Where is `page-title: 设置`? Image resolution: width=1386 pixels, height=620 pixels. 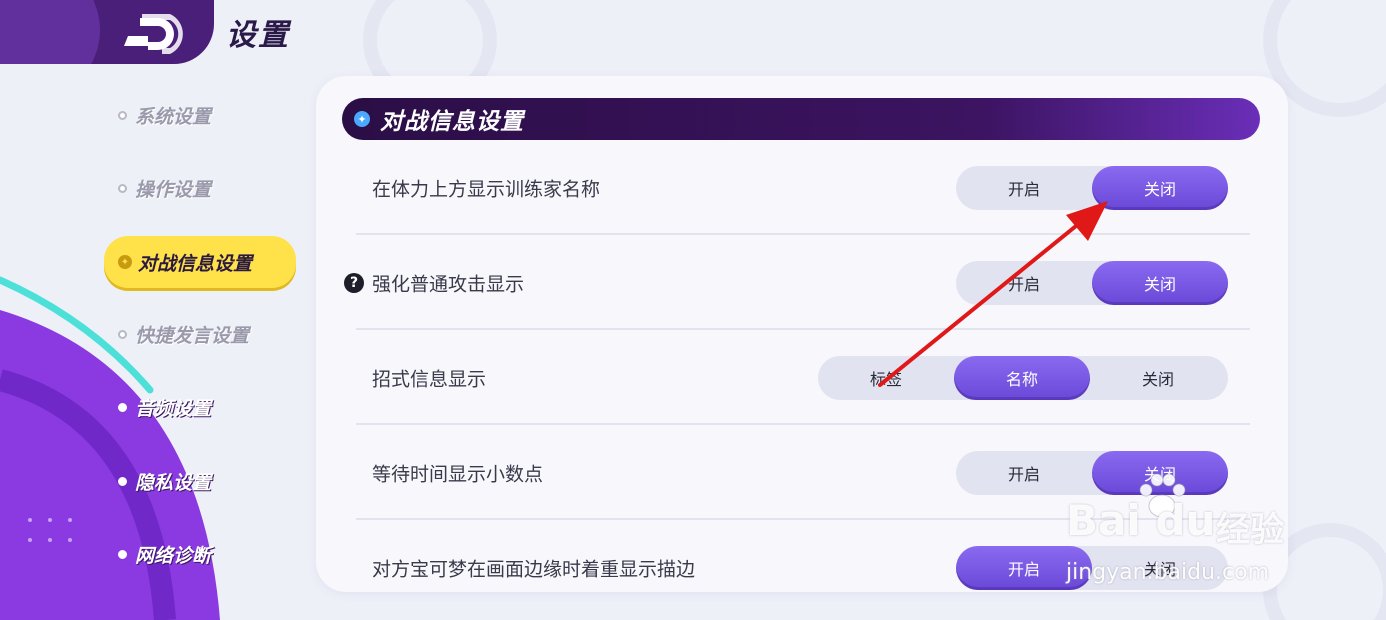 page-title: 设置 is located at coordinates (258, 35).